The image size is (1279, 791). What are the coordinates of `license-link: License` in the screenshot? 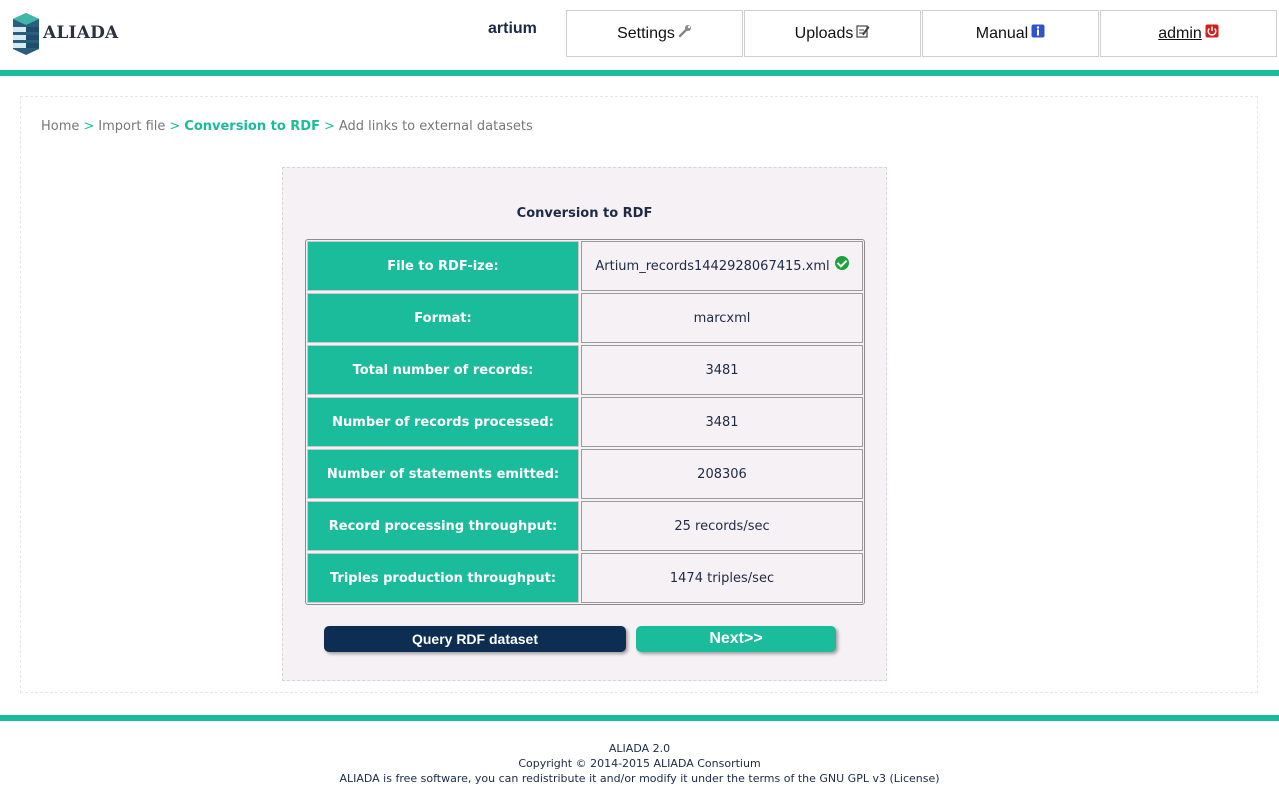 It's located at (914, 778).